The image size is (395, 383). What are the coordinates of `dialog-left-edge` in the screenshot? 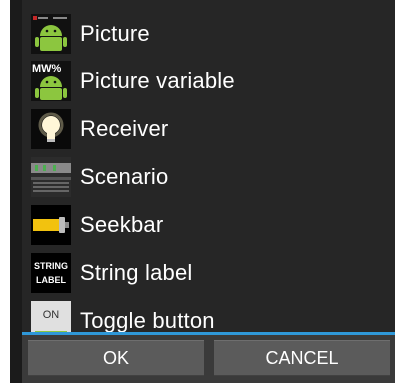 It's located at (16, 191).